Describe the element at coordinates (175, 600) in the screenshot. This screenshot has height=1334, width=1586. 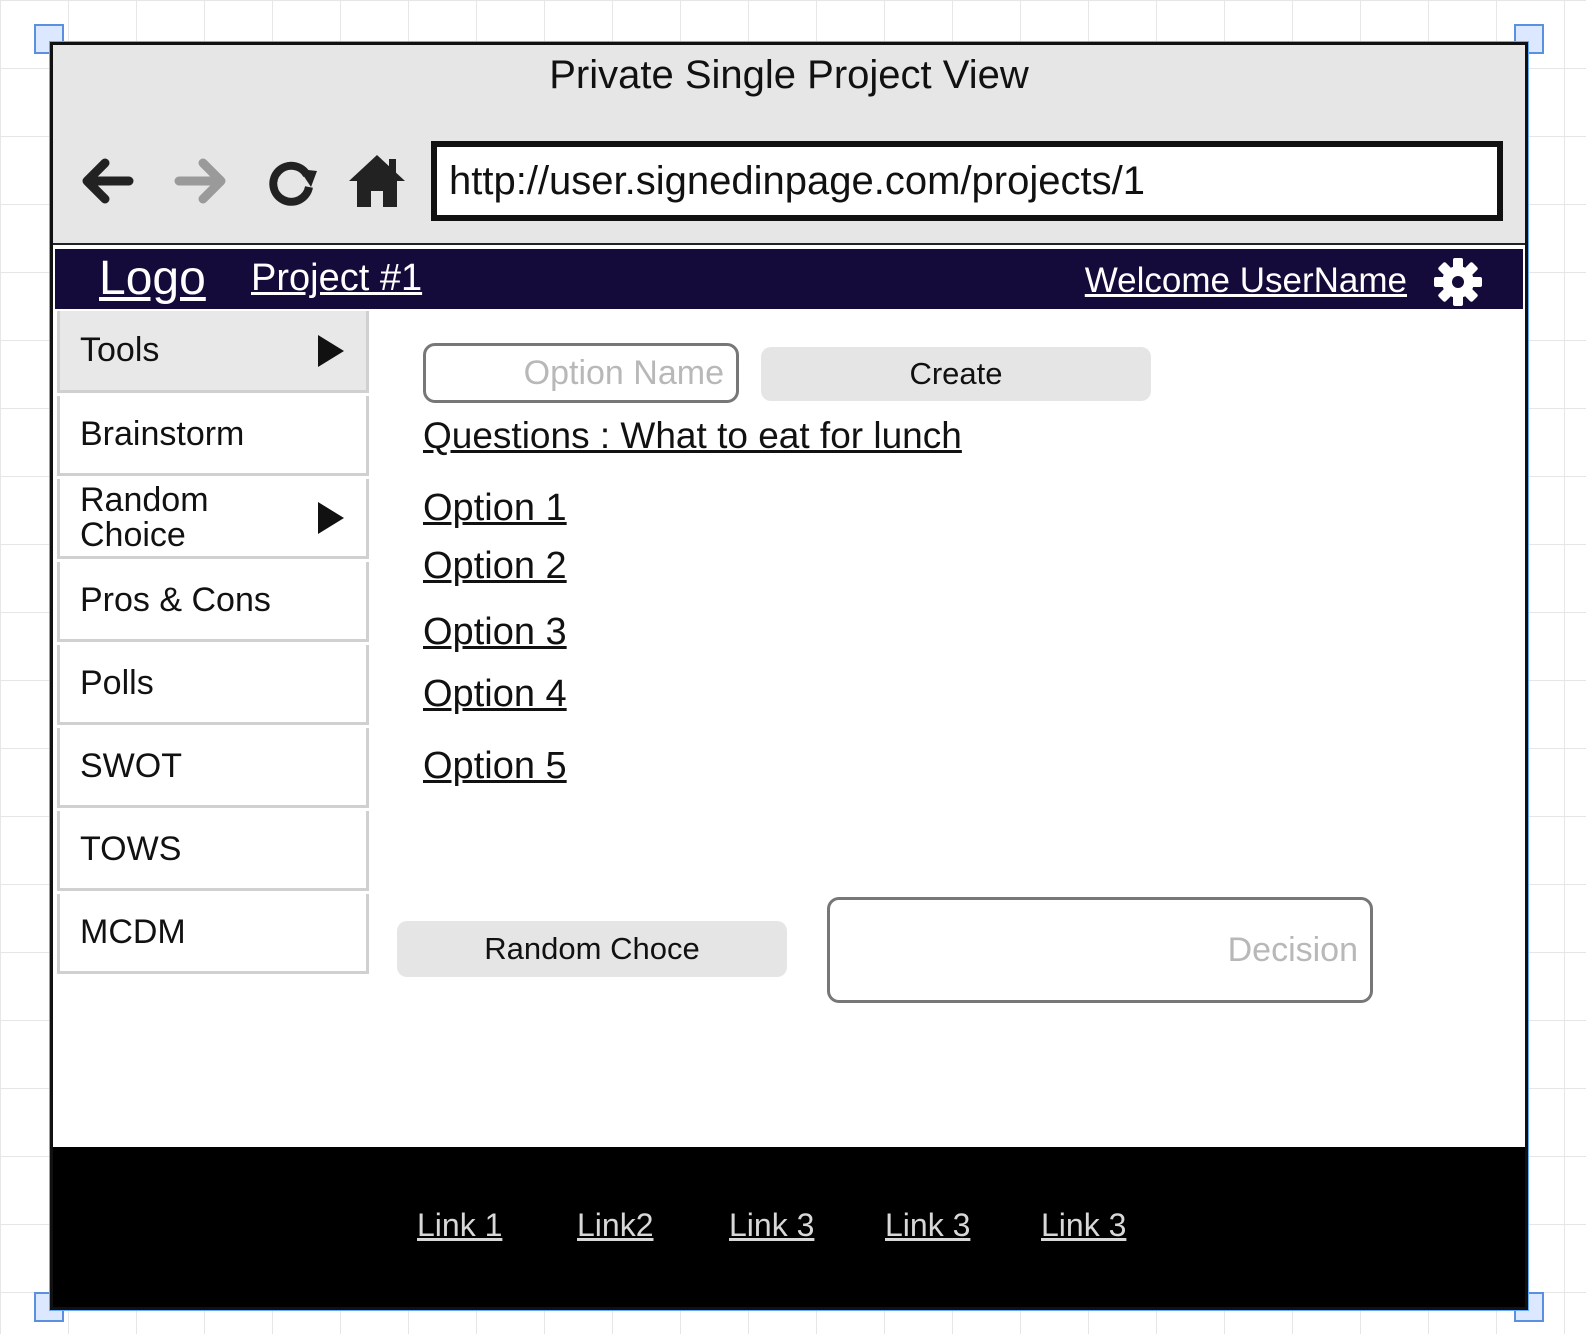
I see `sidebar-item-label: Pros & Cons` at that location.